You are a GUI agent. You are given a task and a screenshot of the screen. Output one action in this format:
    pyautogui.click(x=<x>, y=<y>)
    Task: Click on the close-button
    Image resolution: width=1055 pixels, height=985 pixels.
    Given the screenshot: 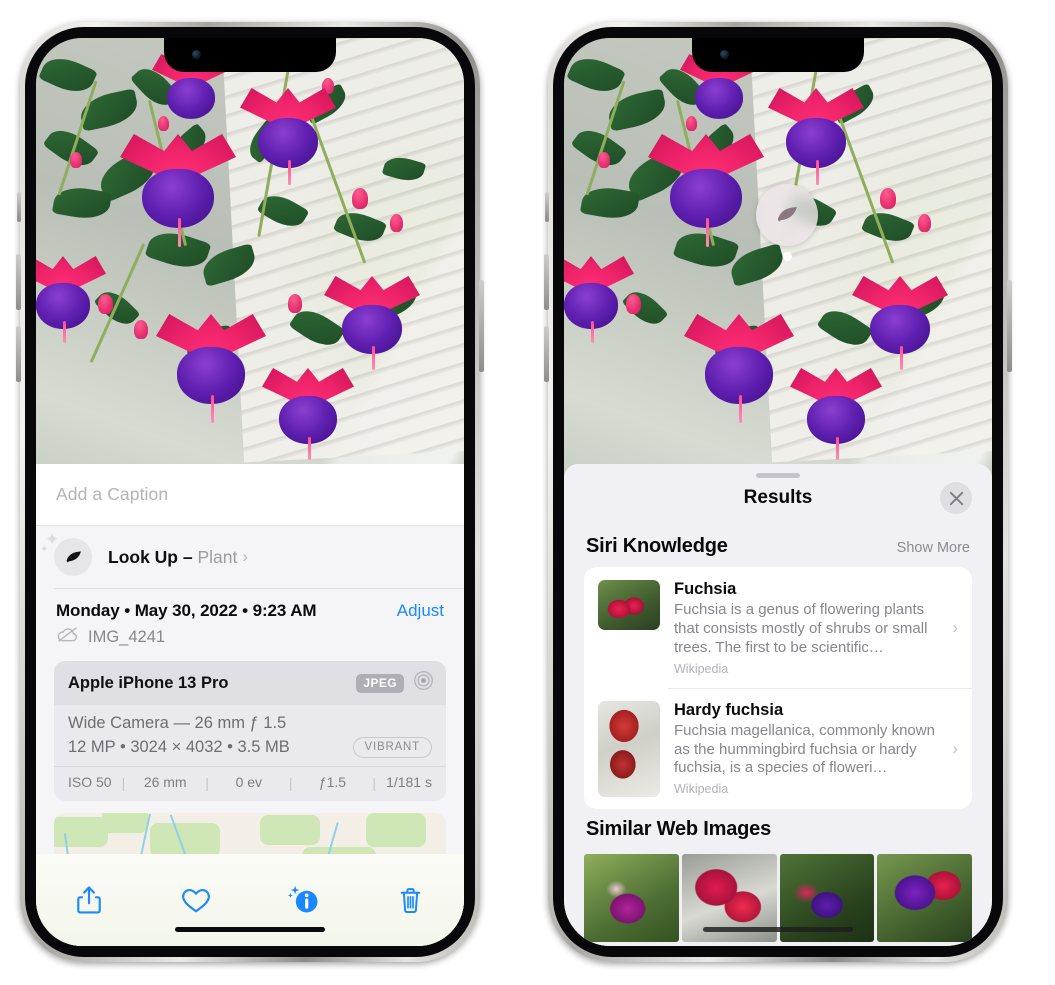 What is the action you would take?
    pyautogui.click(x=956, y=498)
    